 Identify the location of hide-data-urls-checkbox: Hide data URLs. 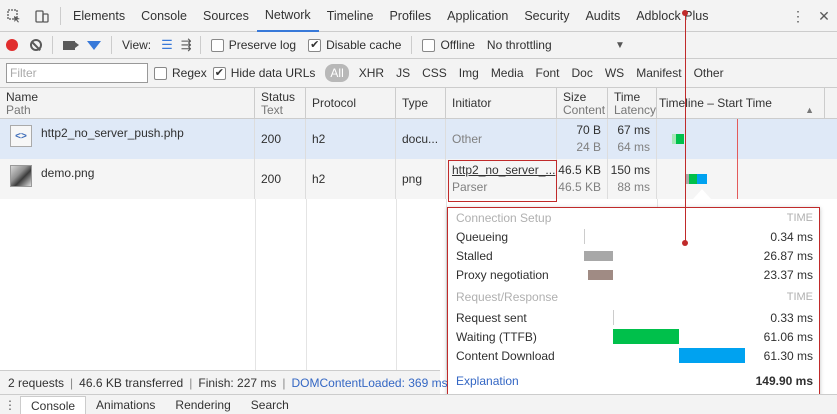
(267, 73).